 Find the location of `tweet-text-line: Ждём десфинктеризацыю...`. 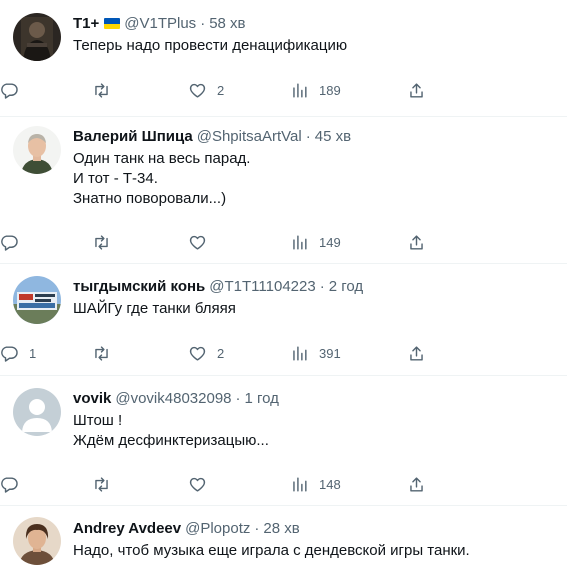

tweet-text-line: Ждём десфинктеризацыю... is located at coordinates (171, 440).